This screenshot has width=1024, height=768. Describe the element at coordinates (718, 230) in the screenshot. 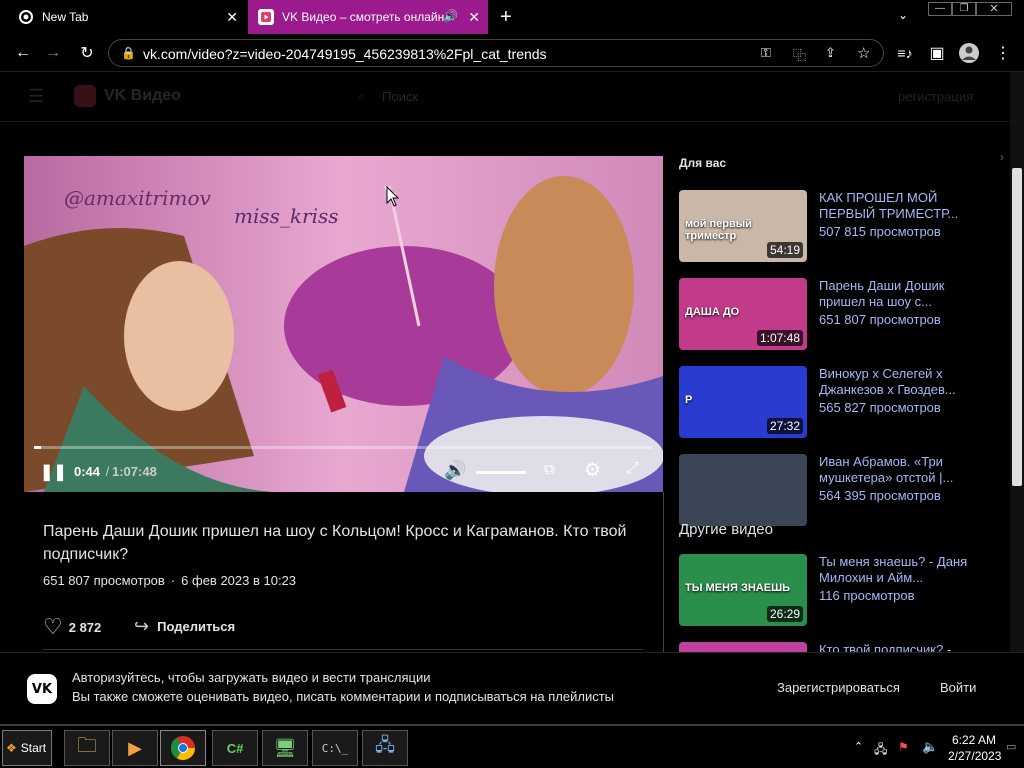

I see `thumbnail-caption: мой первый триместр` at that location.